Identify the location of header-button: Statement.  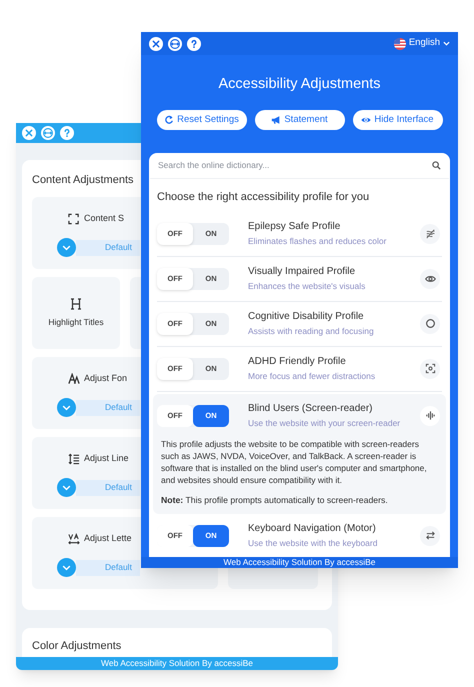
(299, 120).